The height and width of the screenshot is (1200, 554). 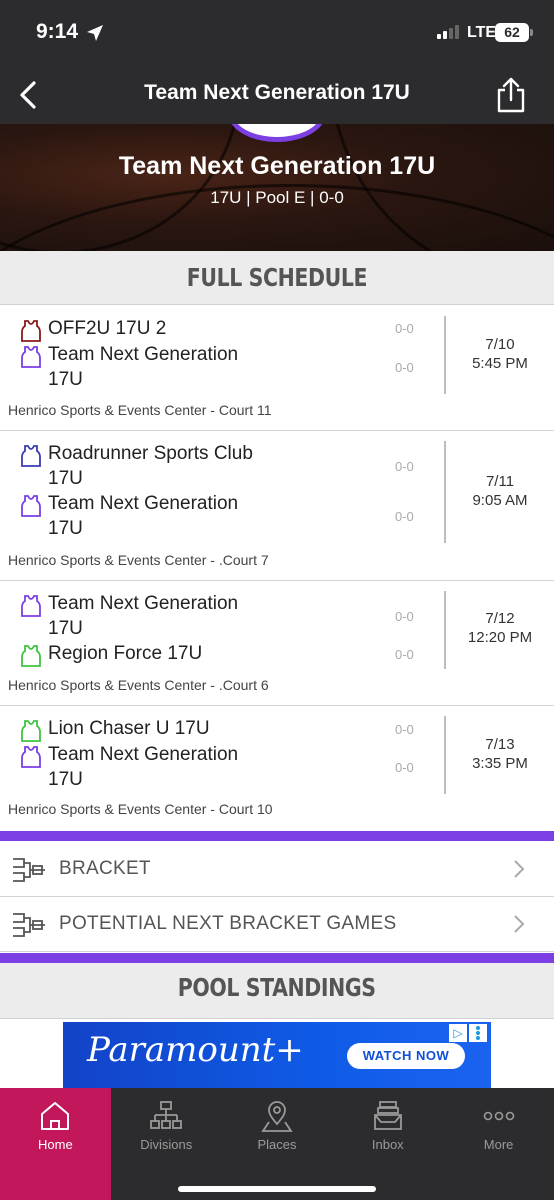 What do you see at coordinates (277, 1116) in the screenshot?
I see `map-pin-icon` at bounding box center [277, 1116].